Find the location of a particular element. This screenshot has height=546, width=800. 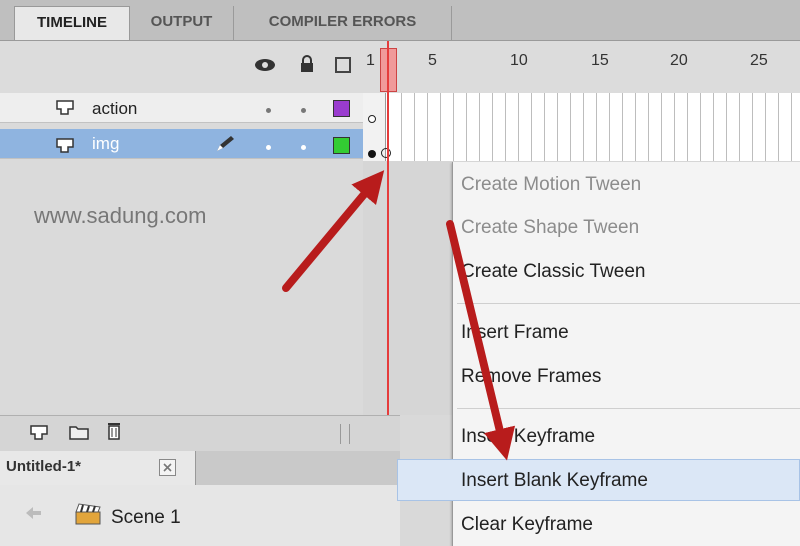

new-layer-icon is located at coordinates (39, 432).